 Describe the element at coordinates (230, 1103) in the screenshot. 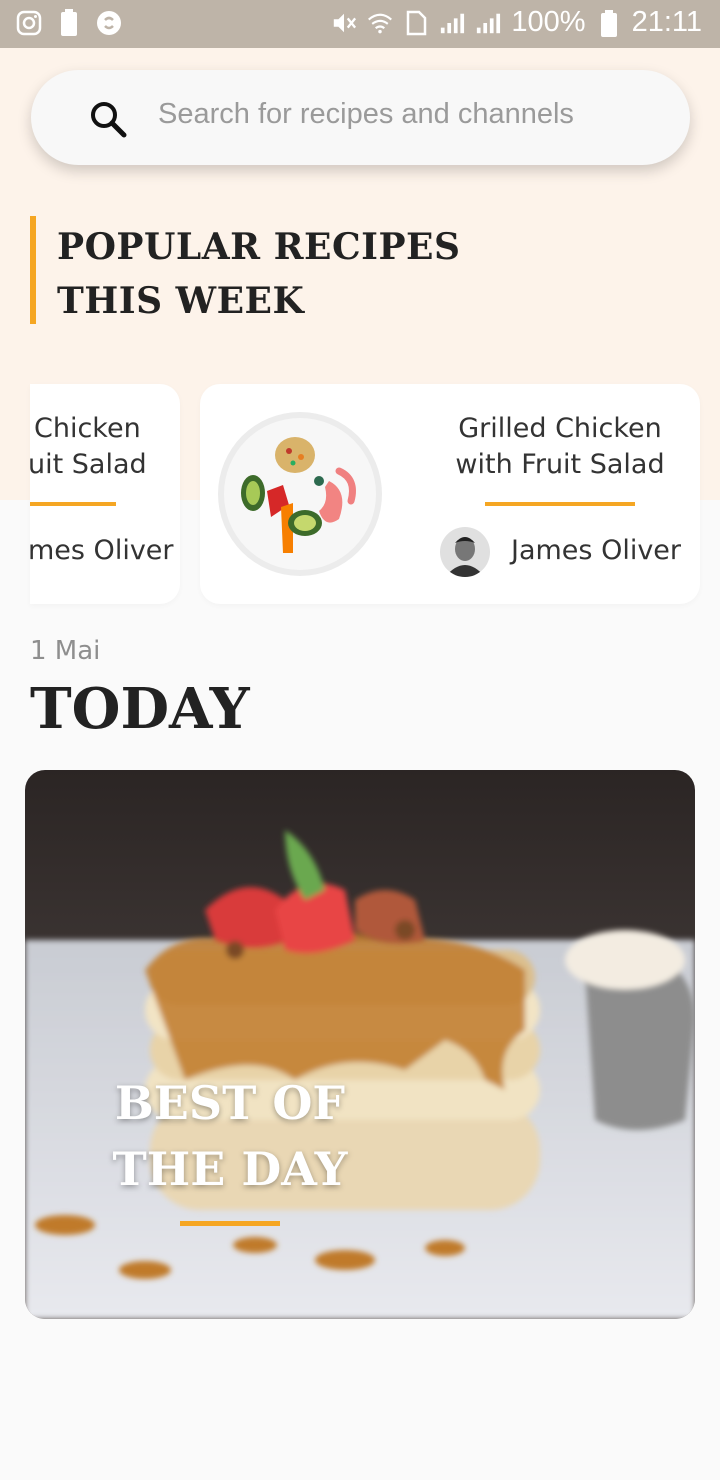

I see `hero-title-line: BEST OF` at that location.